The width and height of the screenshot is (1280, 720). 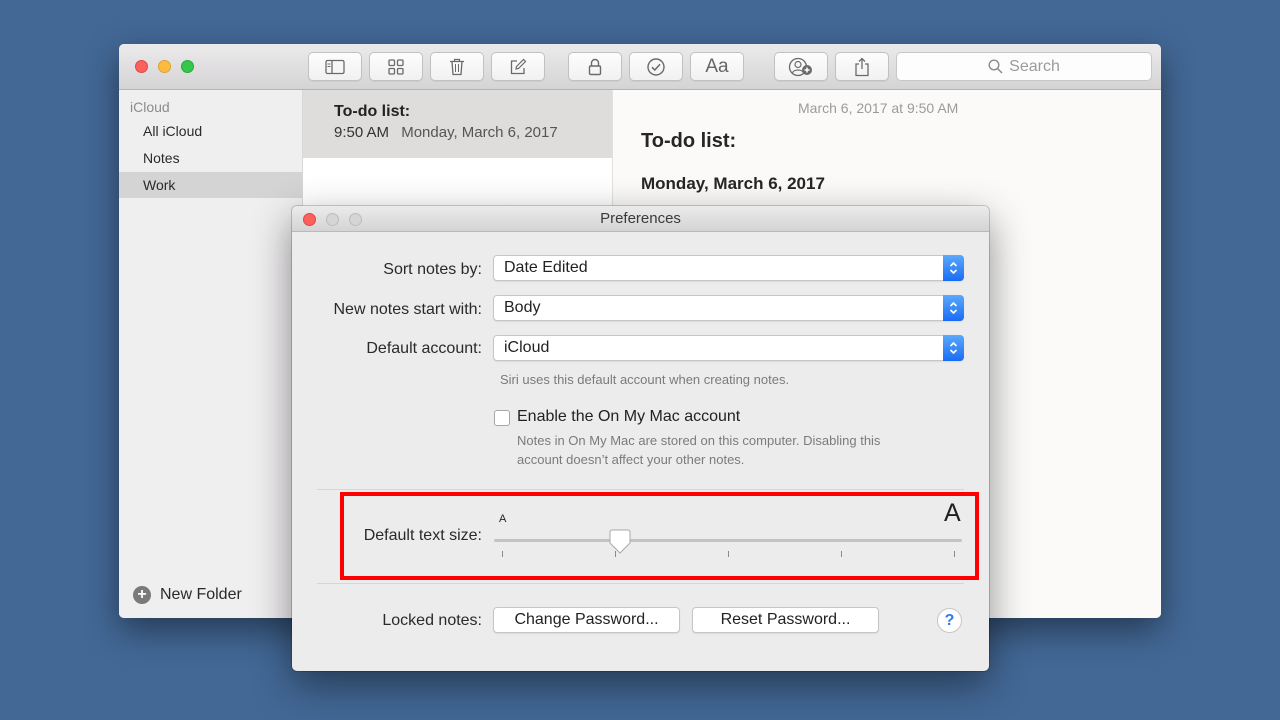 What do you see at coordinates (432, 269) in the screenshot?
I see `sort-notes-label: Sort notes by:` at bounding box center [432, 269].